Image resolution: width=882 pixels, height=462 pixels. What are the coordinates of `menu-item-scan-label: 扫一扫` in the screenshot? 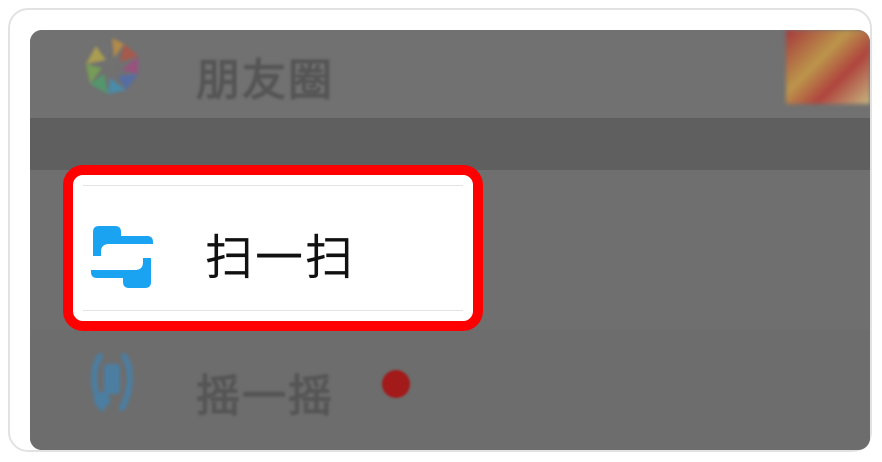 It's located at (280, 258).